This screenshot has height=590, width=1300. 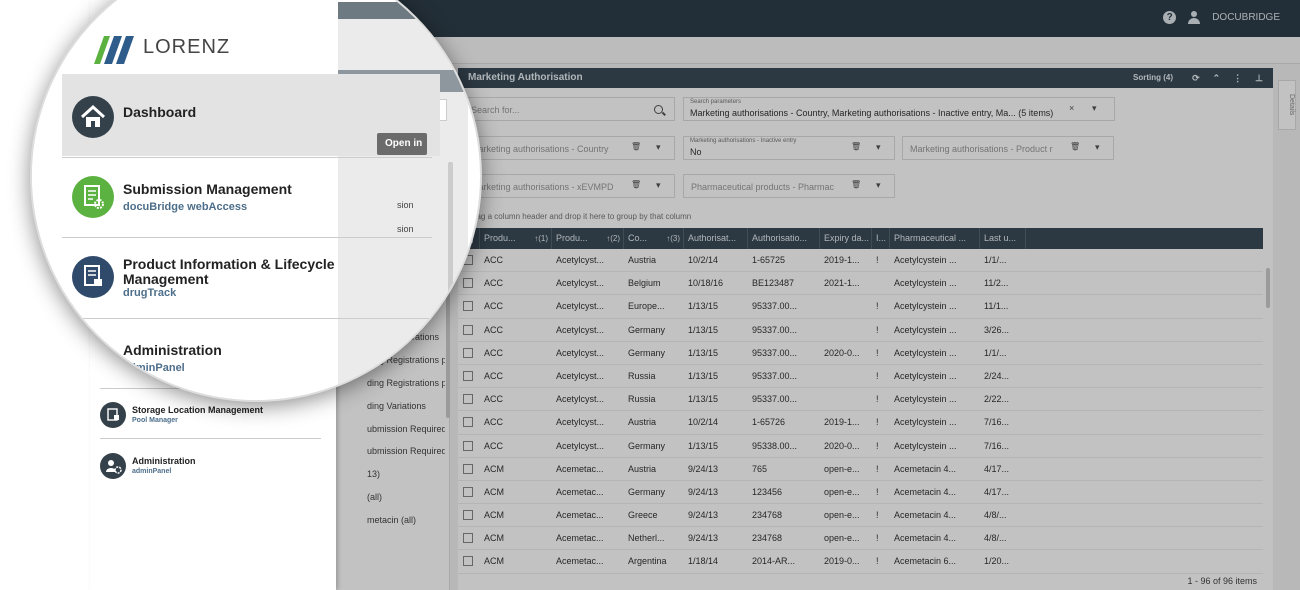 I want to click on menu-item-title-line2: Management, so click(x=166, y=279).